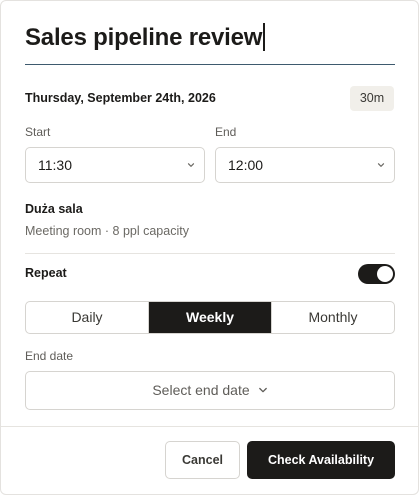 The image size is (419, 495). I want to click on end-time-select: 12:00, so click(305, 165).